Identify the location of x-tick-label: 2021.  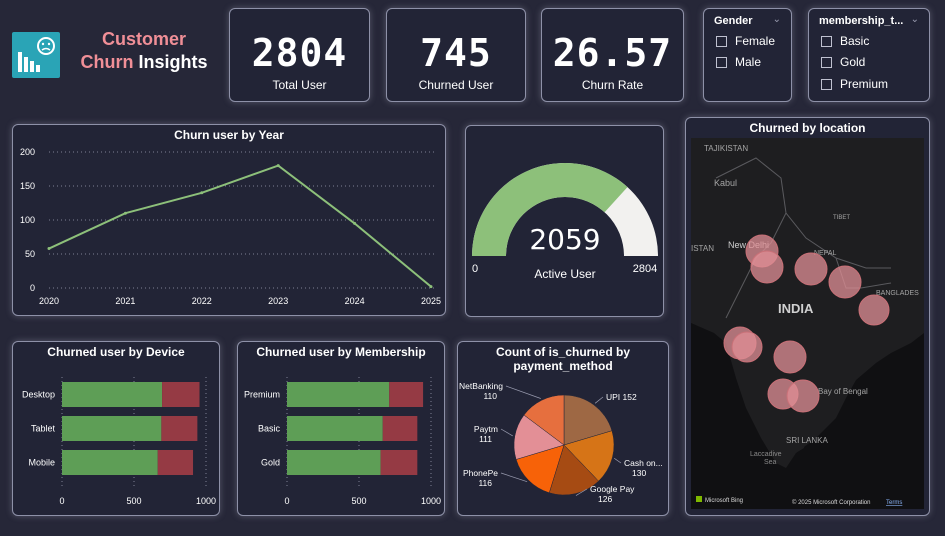
(125, 301).